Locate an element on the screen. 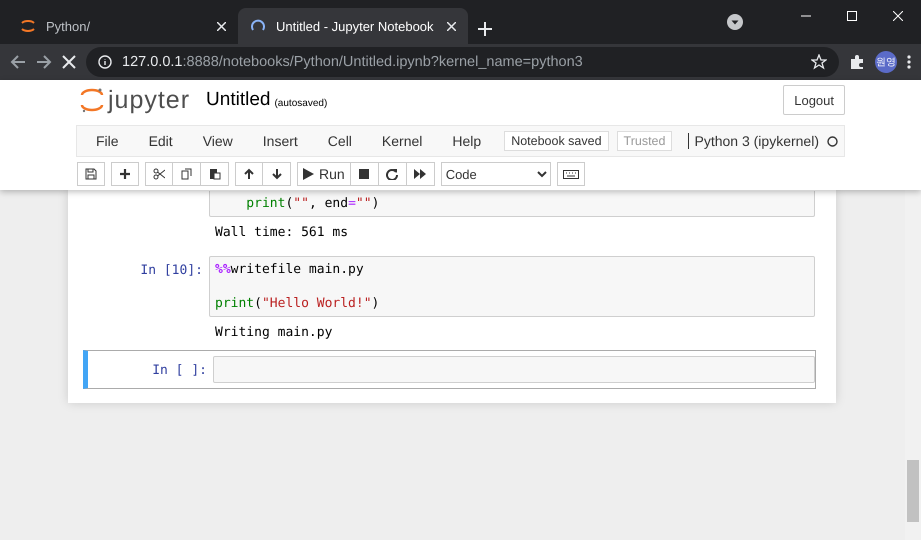  new-tab-icon is located at coordinates (485, 29).